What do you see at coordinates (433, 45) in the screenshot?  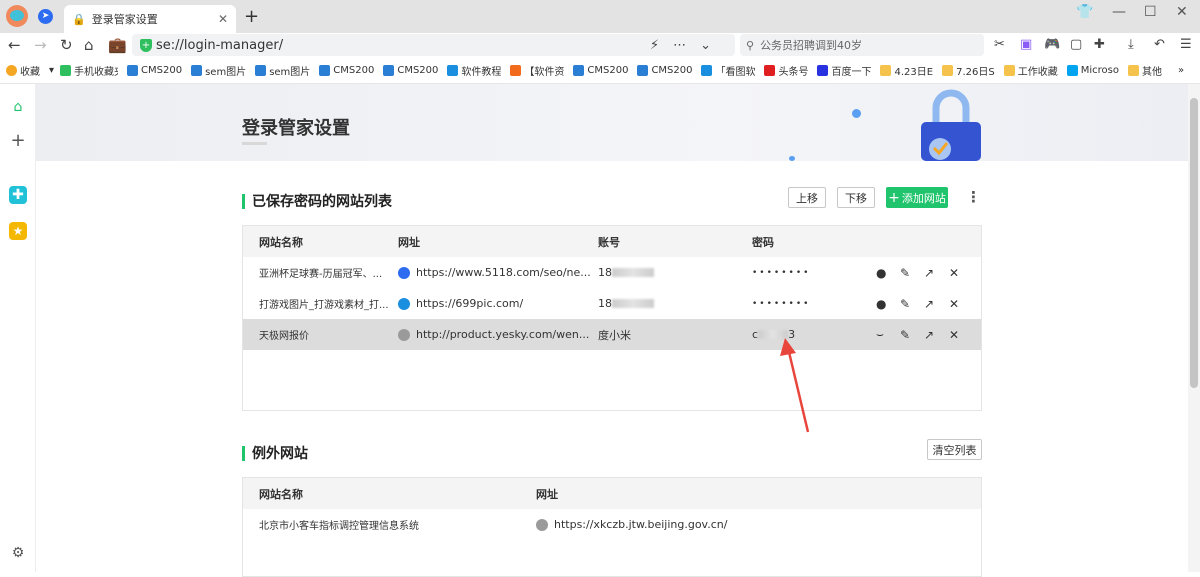 I see `address-bar: + se://login-manager/ ⚡⋯⌄` at bounding box center [433, 45].